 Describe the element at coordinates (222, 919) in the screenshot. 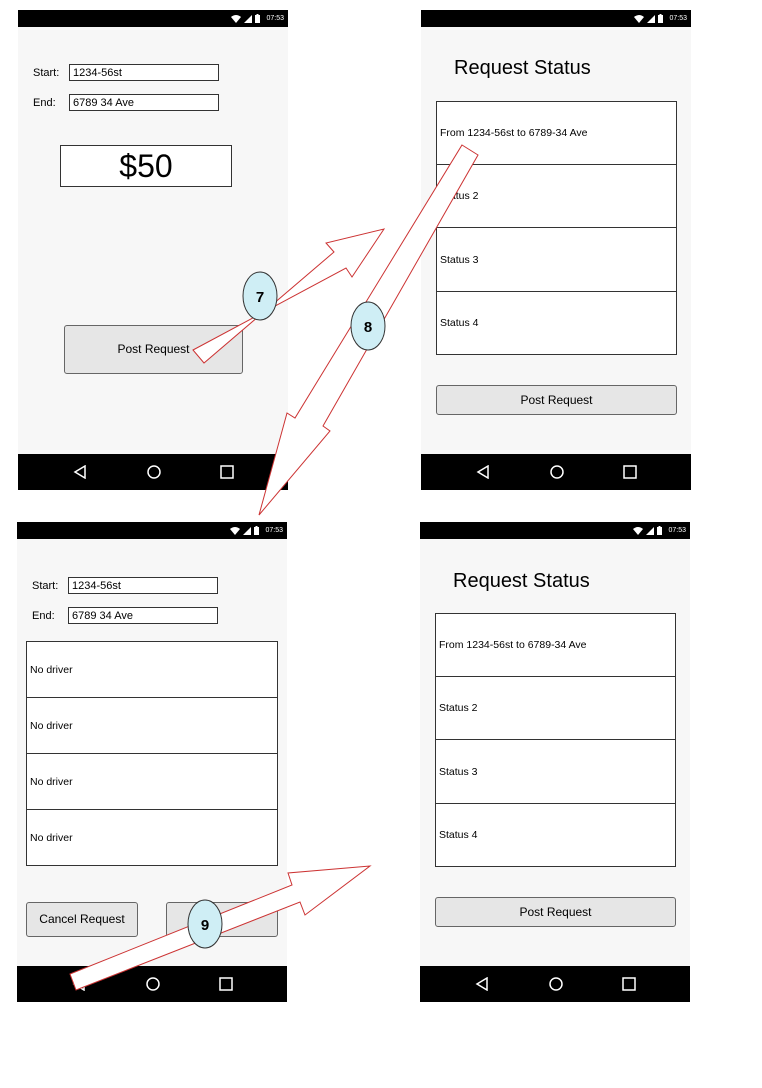

I see `action-button` at that location.